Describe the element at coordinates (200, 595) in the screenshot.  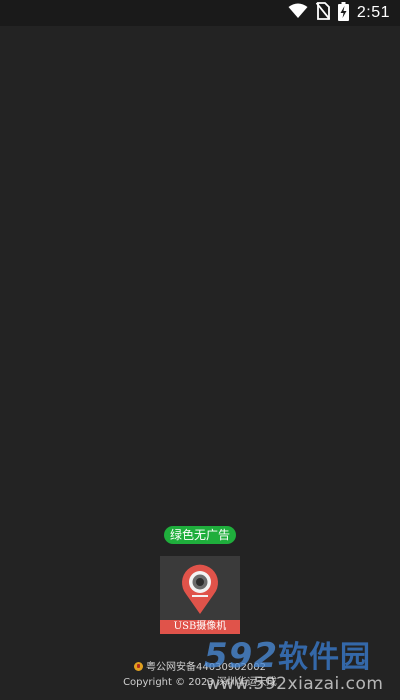
I see `usb-camera-app-icon: USB摄像机` at that location.